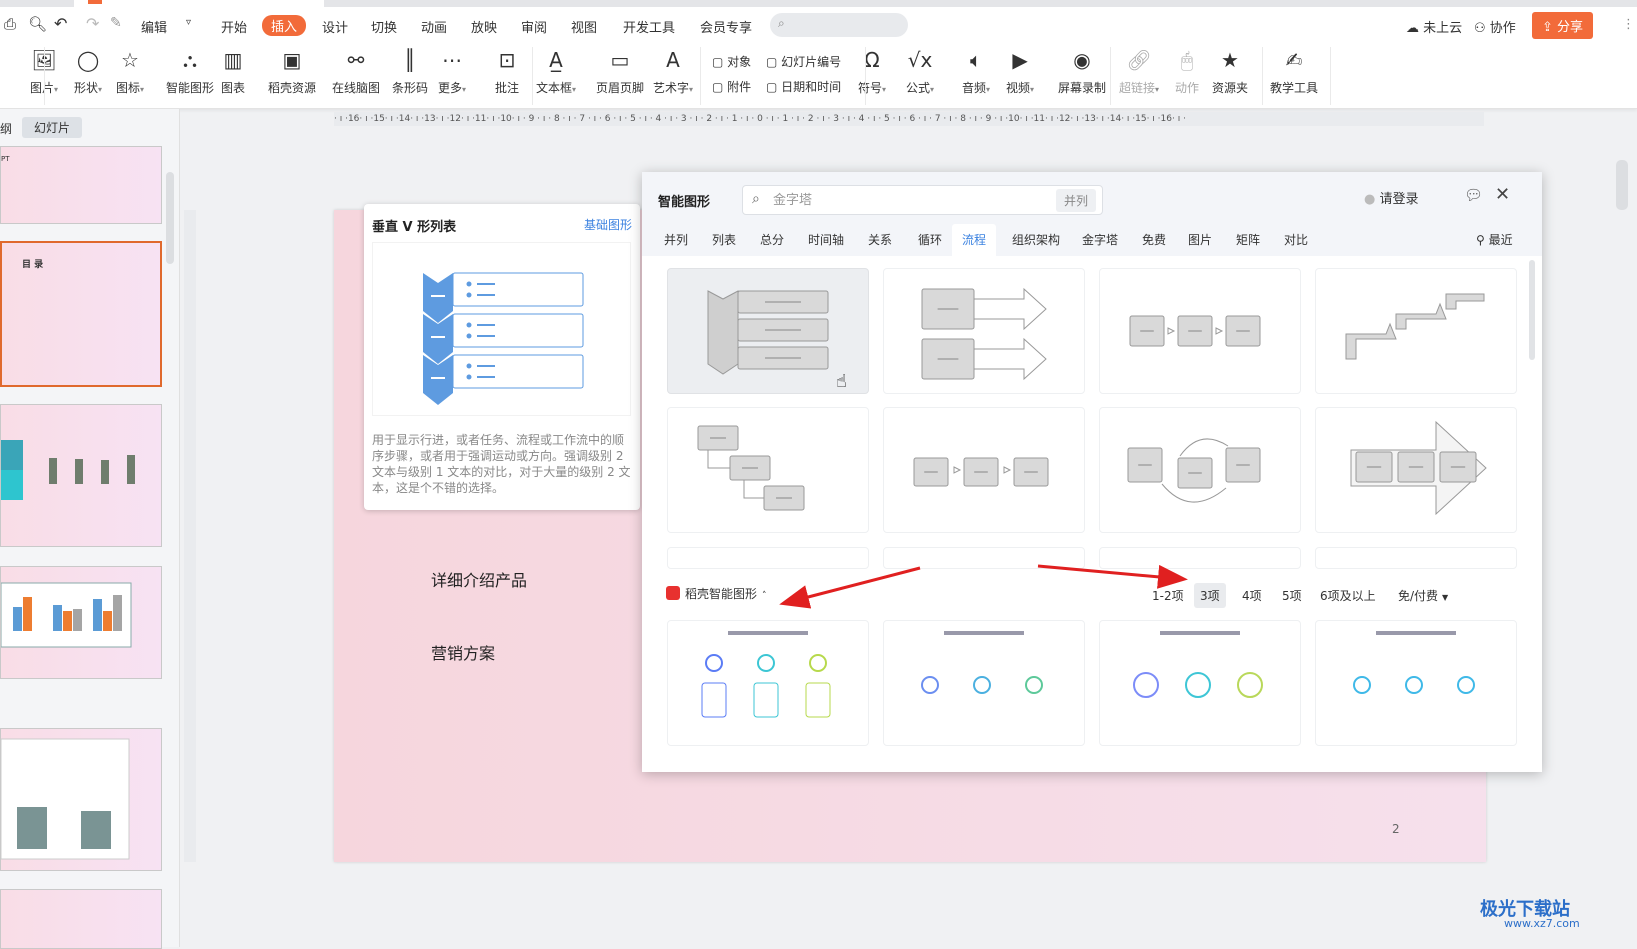 The height and width of the screenshot is (949, 1637). I want to click on wordart-button: A 艺术字▾, so click(673, 71).